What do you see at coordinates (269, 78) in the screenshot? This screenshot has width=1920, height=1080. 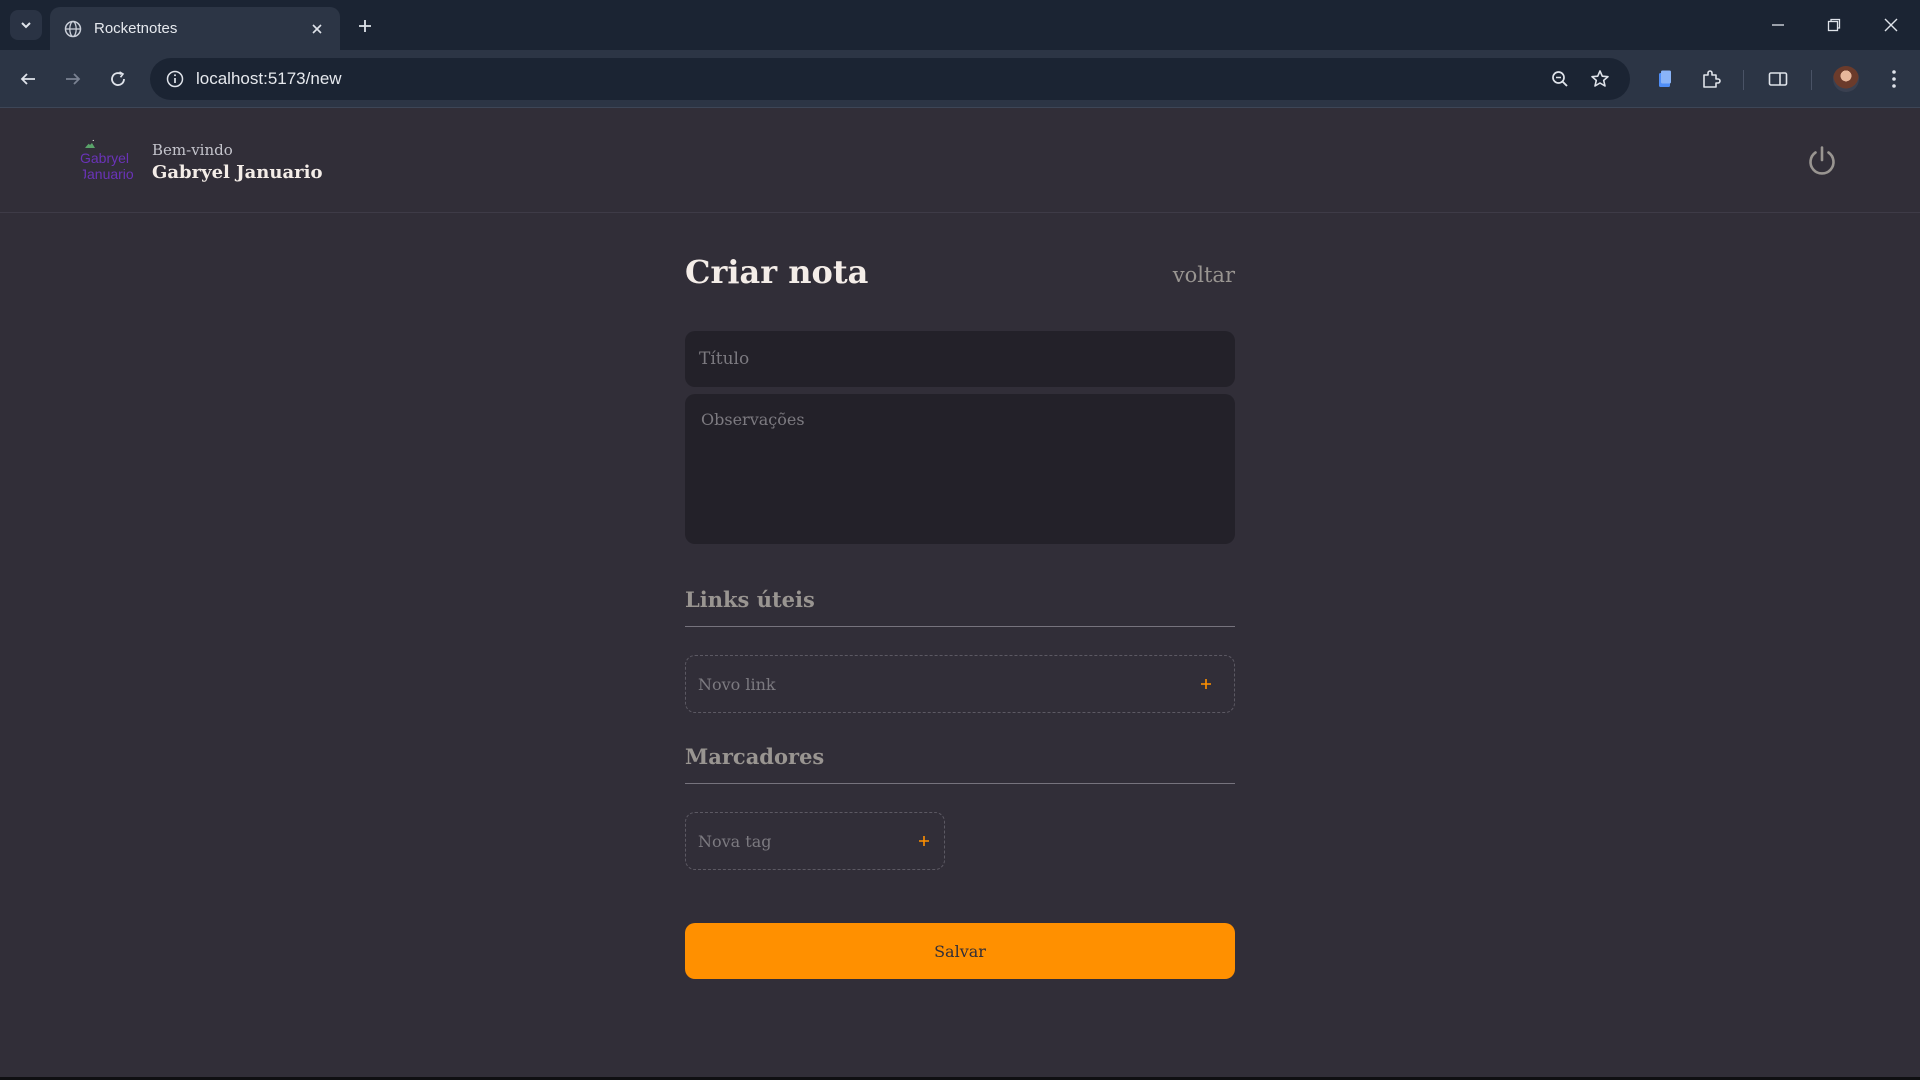 I see `url-text: localhost:5173/new` at bounding box center [269, 78].